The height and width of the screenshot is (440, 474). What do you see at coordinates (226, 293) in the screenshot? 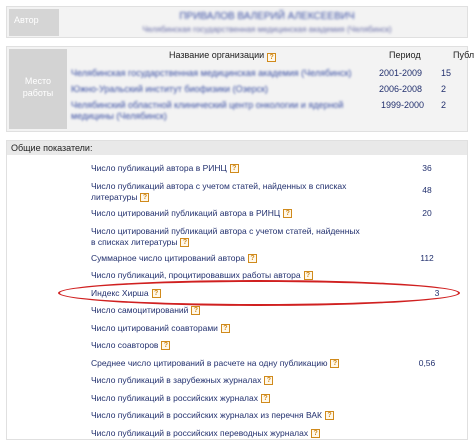
I see `indicator-hirsch-index: Индекс Хирша?` at bounding box center [226, 293].